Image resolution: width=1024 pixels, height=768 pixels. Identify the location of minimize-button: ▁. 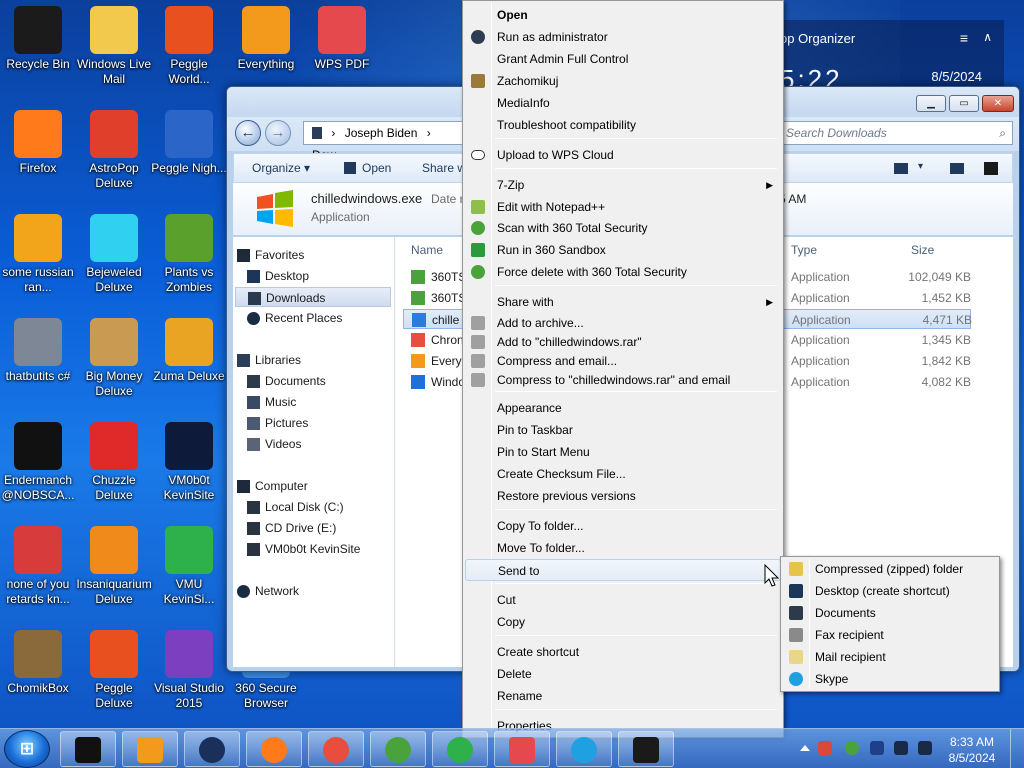
(931, 103).